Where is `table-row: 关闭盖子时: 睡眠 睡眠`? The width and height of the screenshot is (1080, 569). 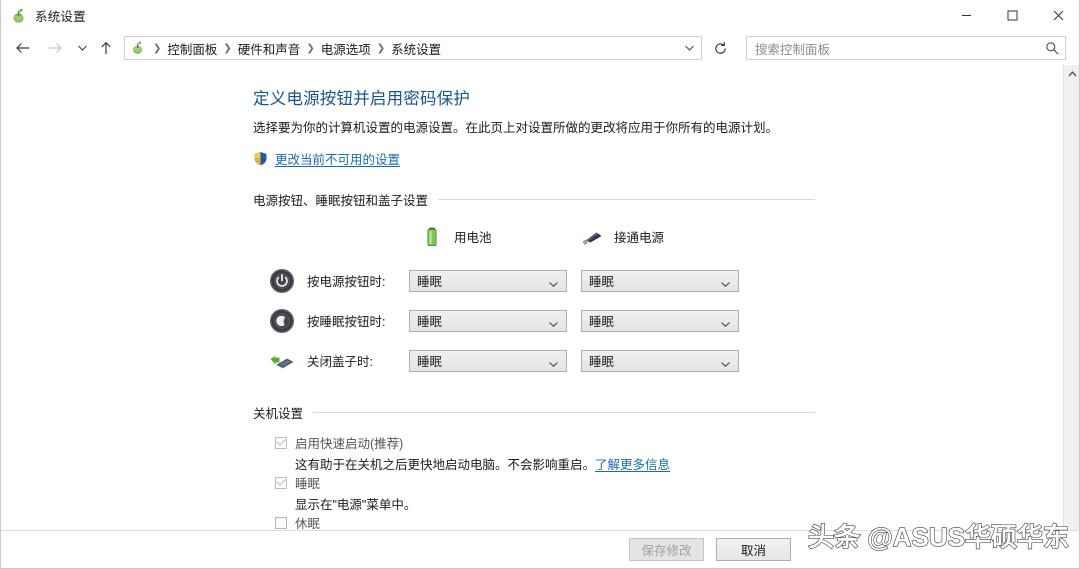
table-row: 关闭盖子时: 睡眠 睡眠 is located at coordinates (666, 361).